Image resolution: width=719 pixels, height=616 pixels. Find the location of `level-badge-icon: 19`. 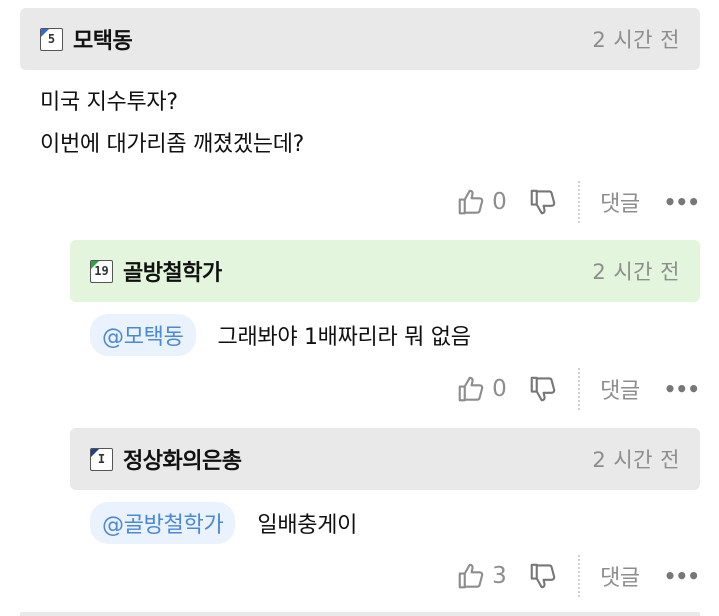

level-badge-icon: 19 is located at coordinates (101, 271).